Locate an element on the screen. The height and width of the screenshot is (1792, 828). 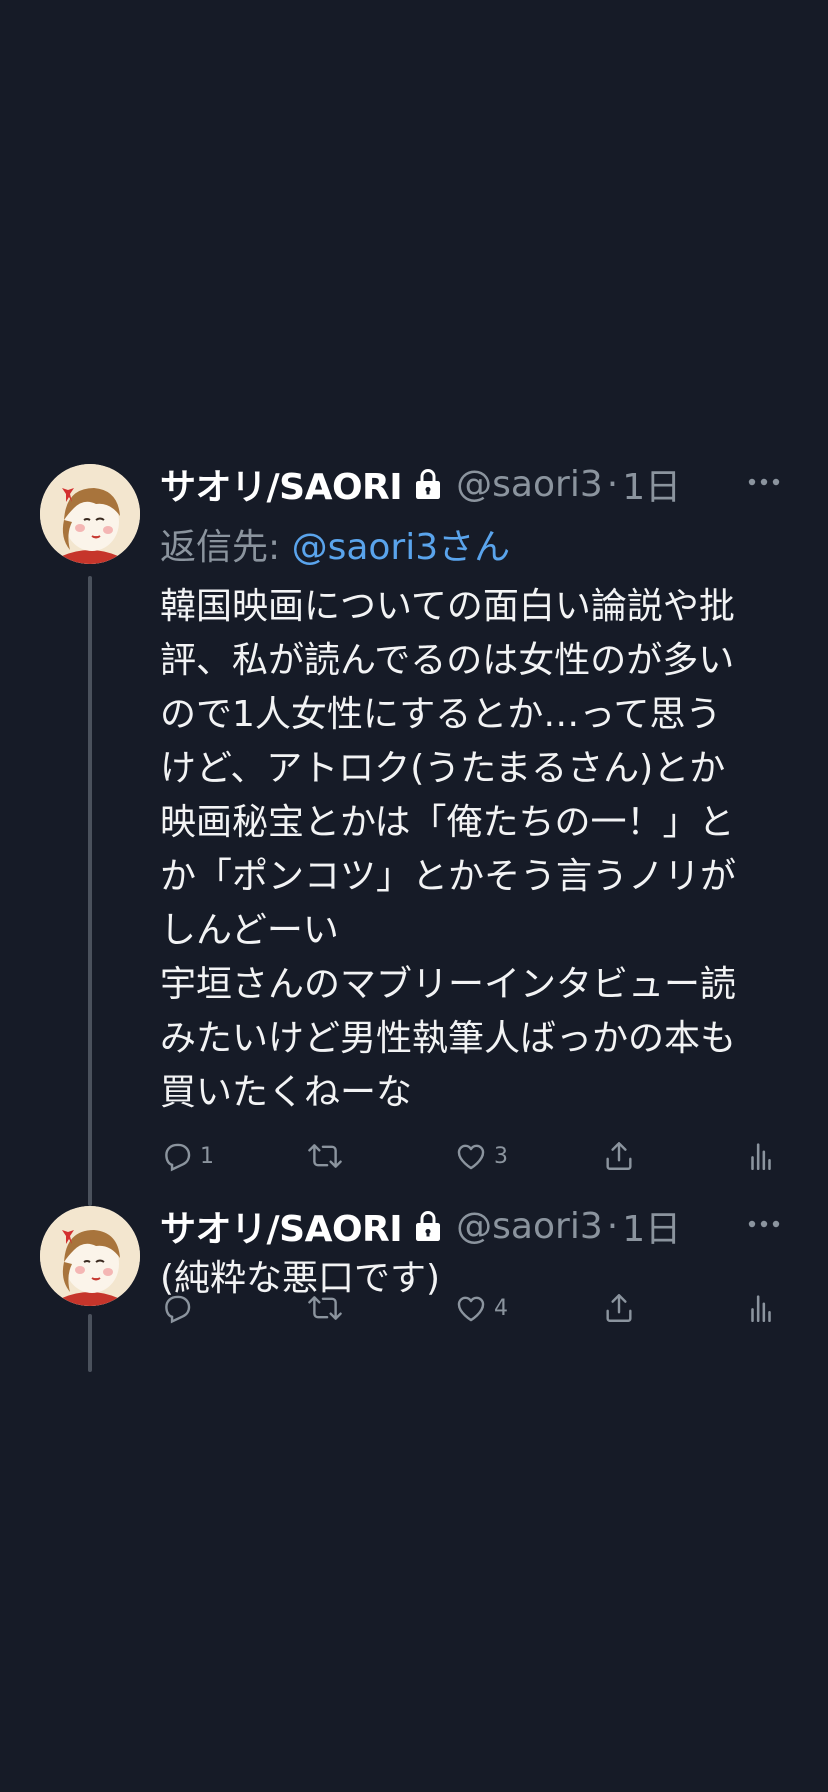
like-button: 3 is located at coordinates (481, 1156).